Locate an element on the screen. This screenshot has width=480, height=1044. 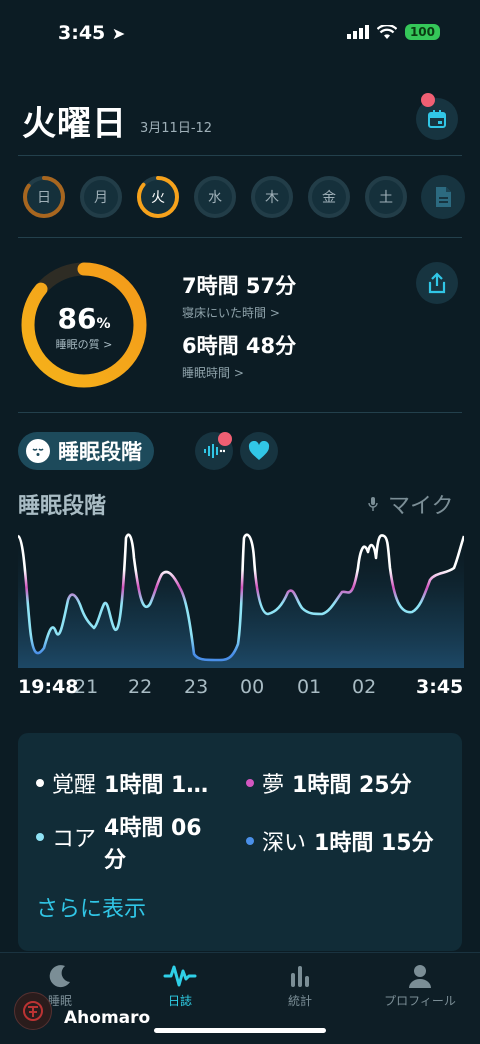
day-6: 土 is located at coordinates (386, 197).